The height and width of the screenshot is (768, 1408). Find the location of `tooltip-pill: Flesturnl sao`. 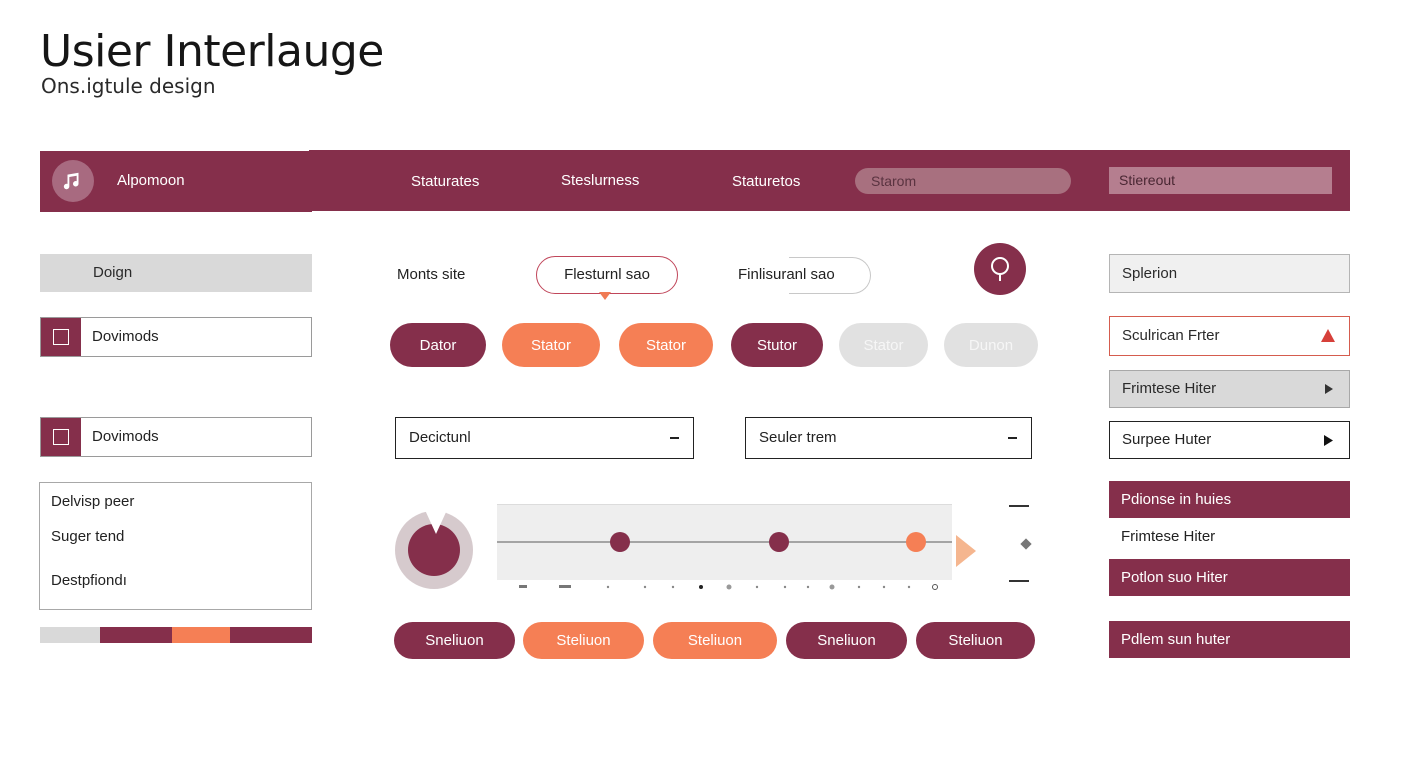

tooltip-pill: Flesturnl sao is located at coordinates (607, 275).